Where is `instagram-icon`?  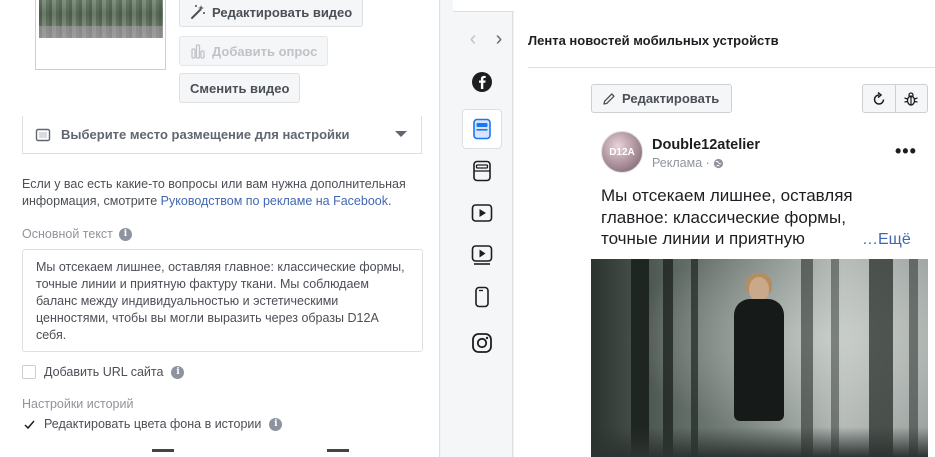
instagram-icon is located at coordinates (482, 343).